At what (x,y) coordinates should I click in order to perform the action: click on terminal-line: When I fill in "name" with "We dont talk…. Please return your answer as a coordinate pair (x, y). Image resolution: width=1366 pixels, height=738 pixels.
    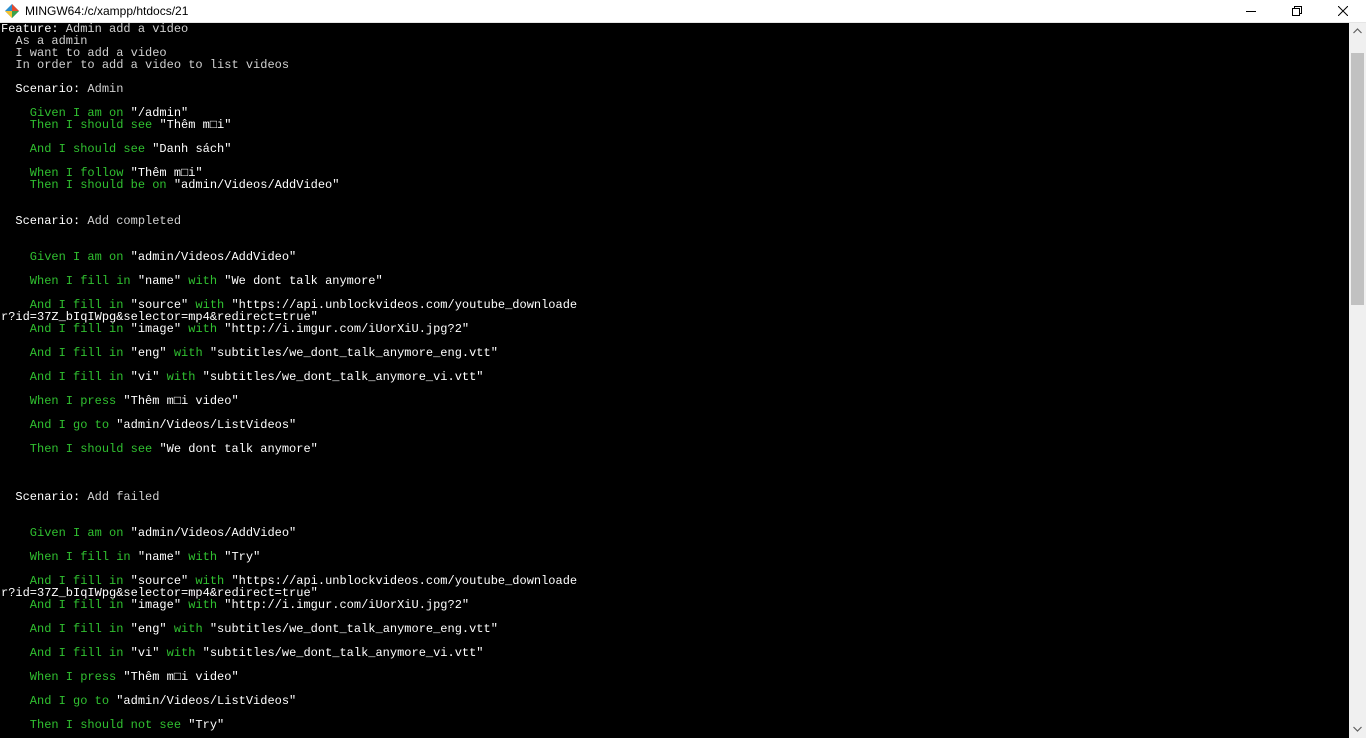
    Looking at the image, I should click on (192, 281).